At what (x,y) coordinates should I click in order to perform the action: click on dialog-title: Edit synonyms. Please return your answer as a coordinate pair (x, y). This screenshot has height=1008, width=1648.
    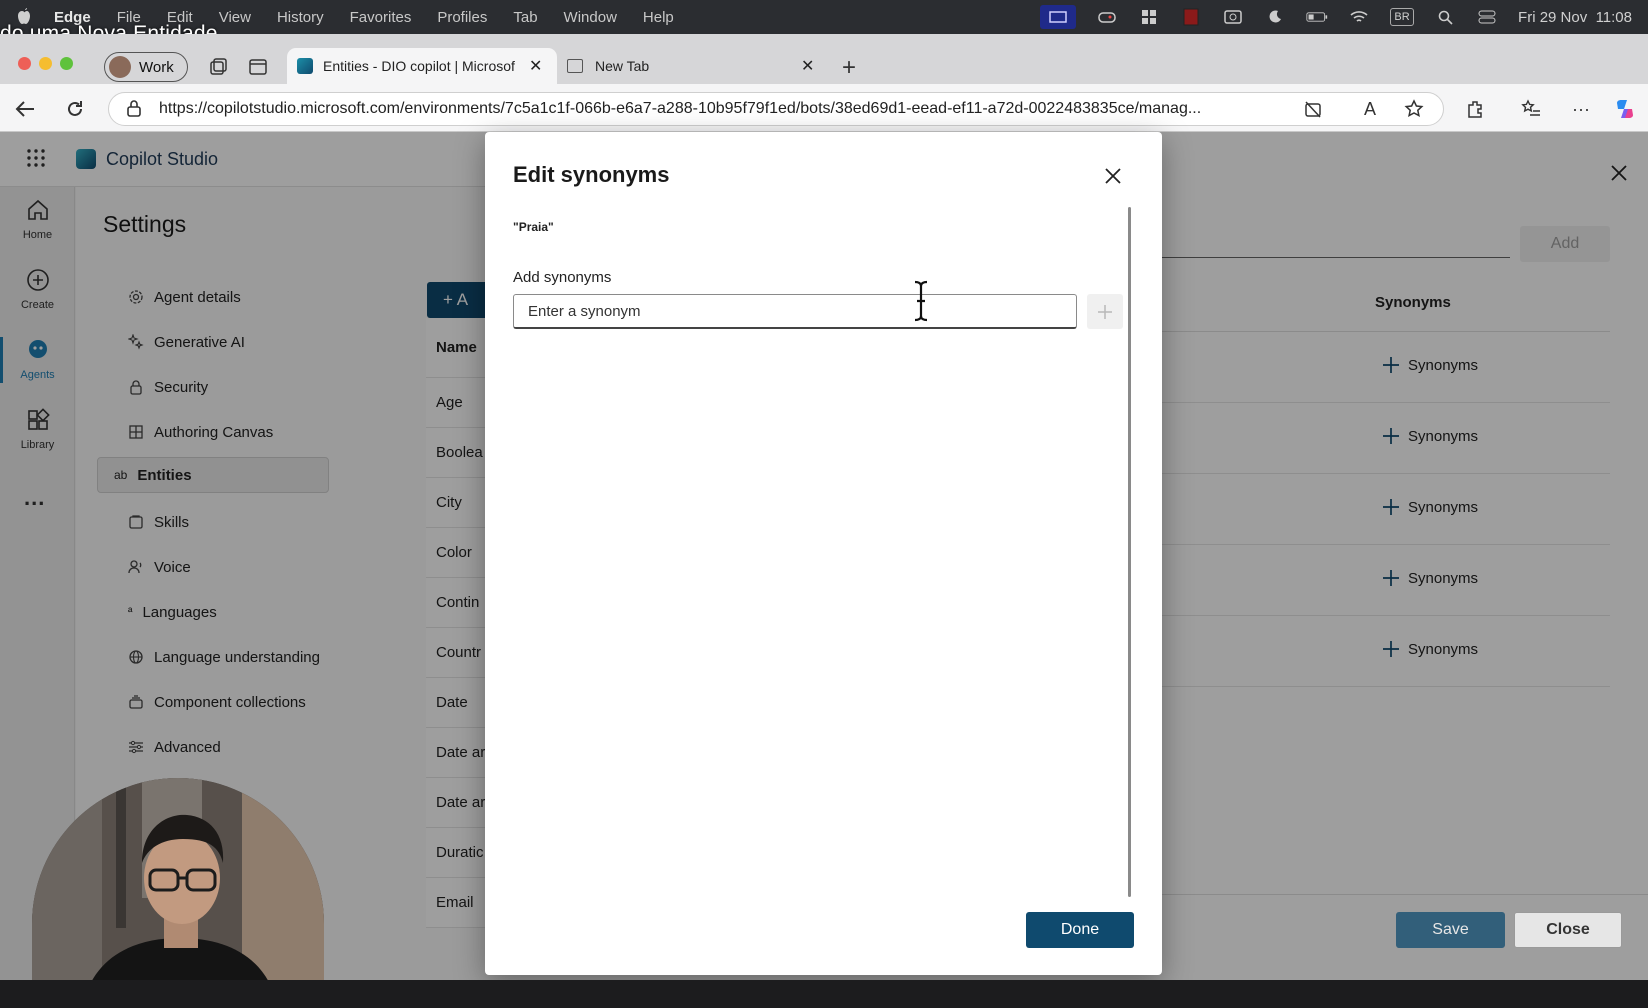
    Looking at the image, I should click on (591, 174).